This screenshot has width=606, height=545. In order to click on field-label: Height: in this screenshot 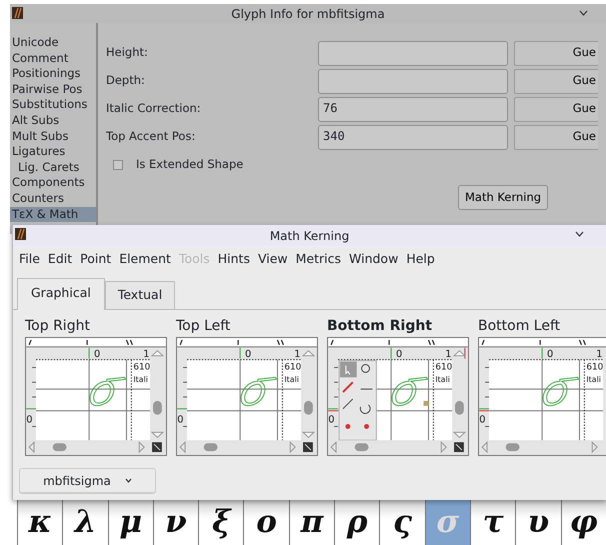, I will do `click(127, 53)`.